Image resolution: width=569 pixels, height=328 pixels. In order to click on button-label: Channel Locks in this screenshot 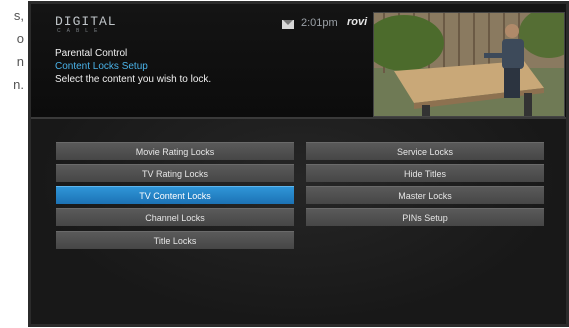, I will do `click(175, 217)`.